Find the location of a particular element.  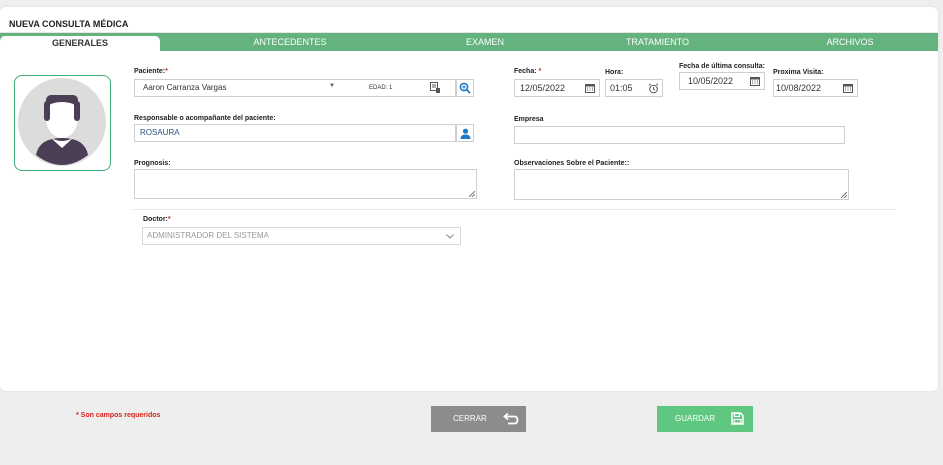

proxima-visita-value: 10/08/2022 is located at coordinates (799, 88).